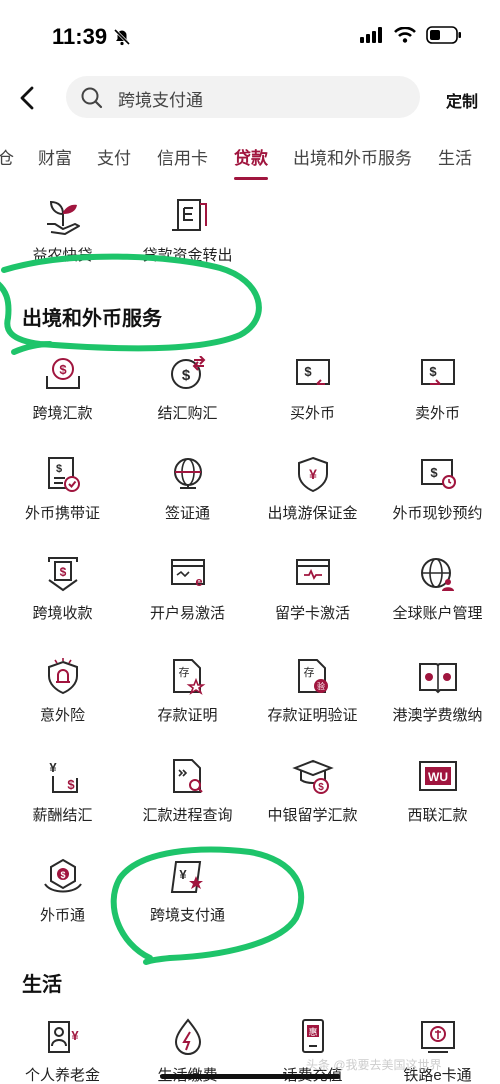 The width and height of the screenshot is (500, 1084). I want to click on search-input: 跨境支付通, so click(243, 97).